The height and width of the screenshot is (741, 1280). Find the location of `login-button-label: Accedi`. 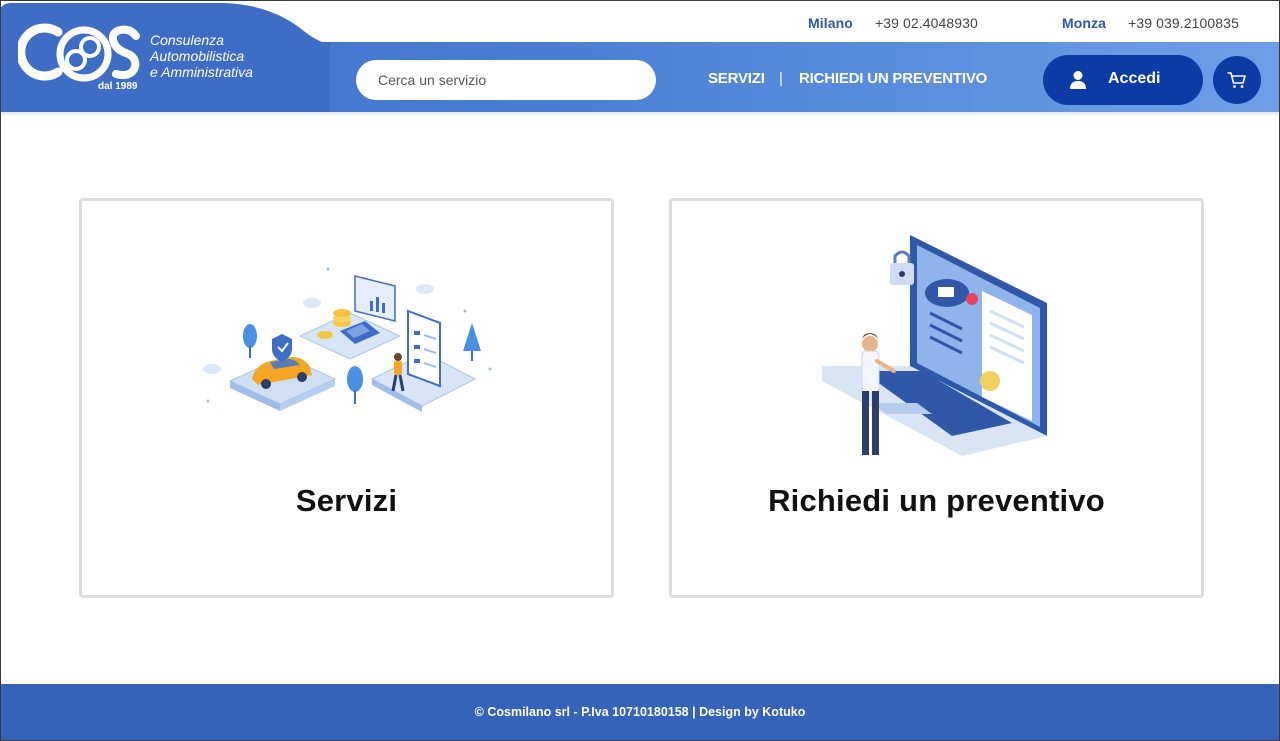

login-button-label: Accedi is located at coordinates (1134, 78).